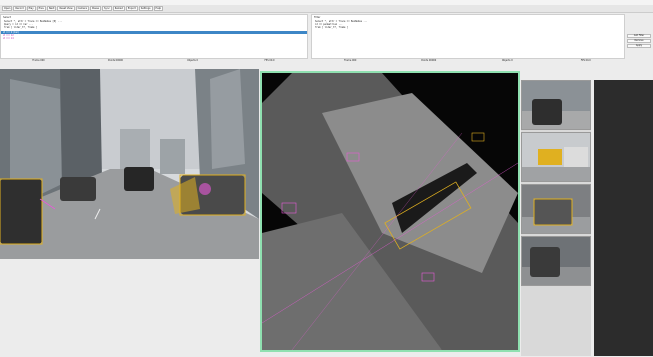 Image resolution: width=653 pixels, height=357 pixels. I want to click on side-button: Add Filter, so click(639, 36).